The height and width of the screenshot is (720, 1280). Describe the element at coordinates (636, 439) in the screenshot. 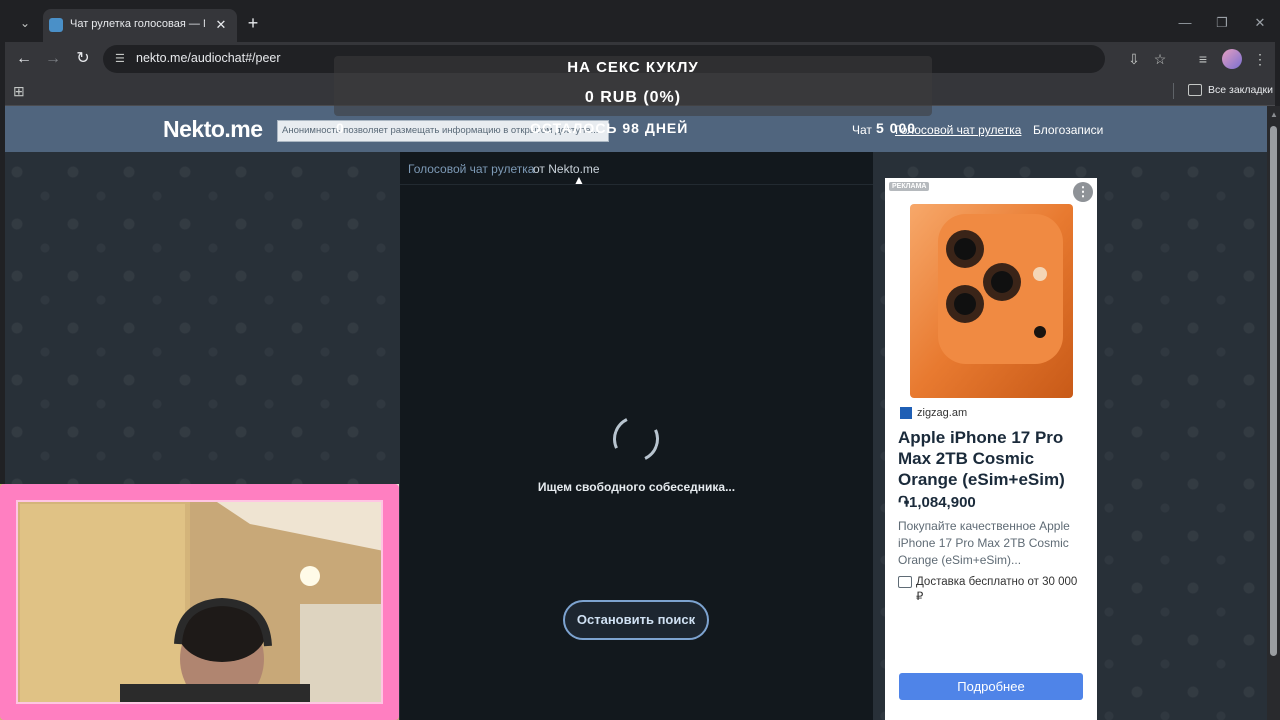

I see `loading-spinner-icon` at that location.